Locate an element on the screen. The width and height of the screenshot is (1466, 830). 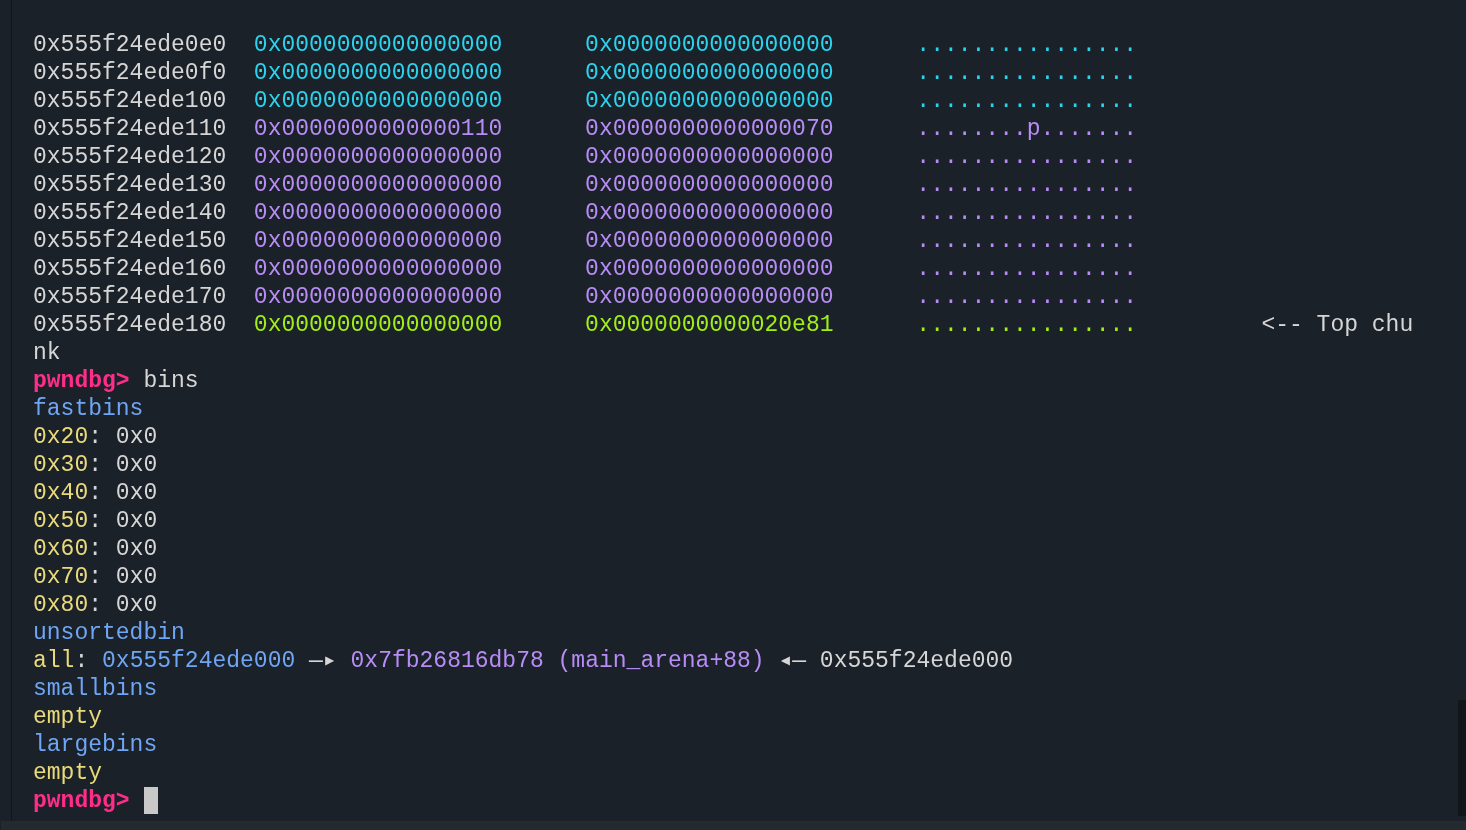
memory-address: 0x555f24ede160 is located at coordinates (130, 269).